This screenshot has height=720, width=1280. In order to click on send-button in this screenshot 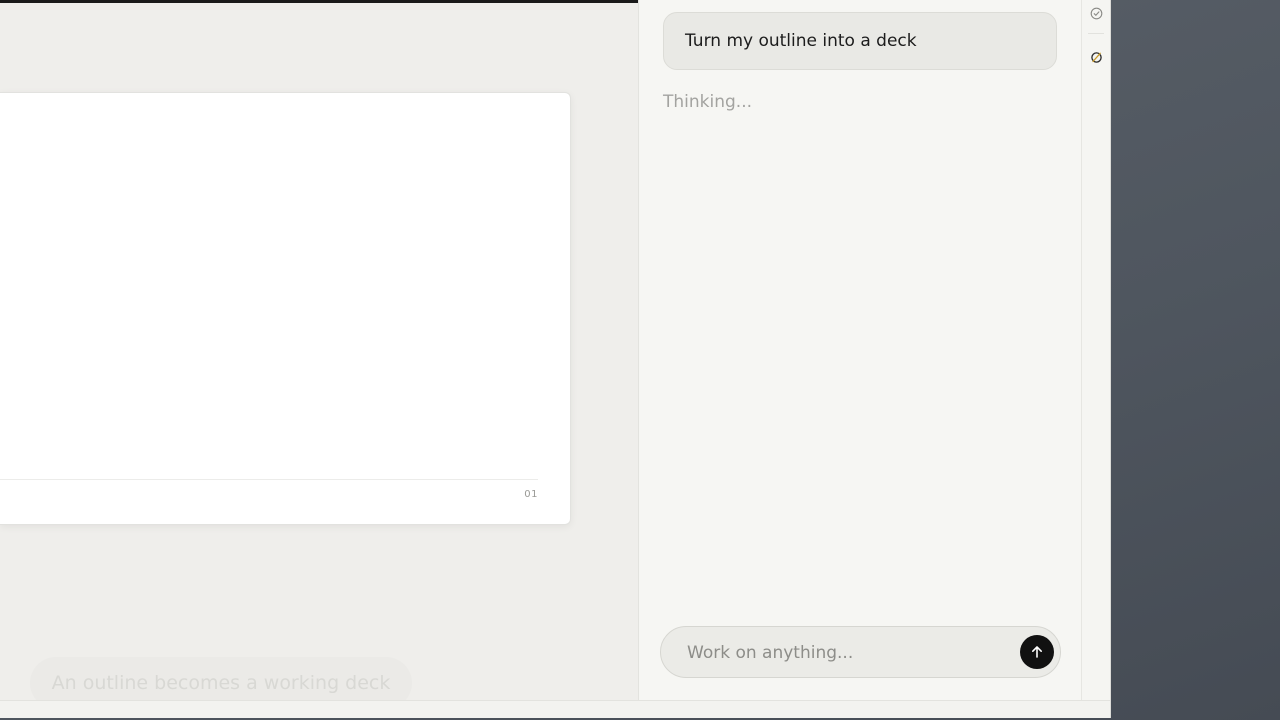, I will do `click(1037, 652)`.